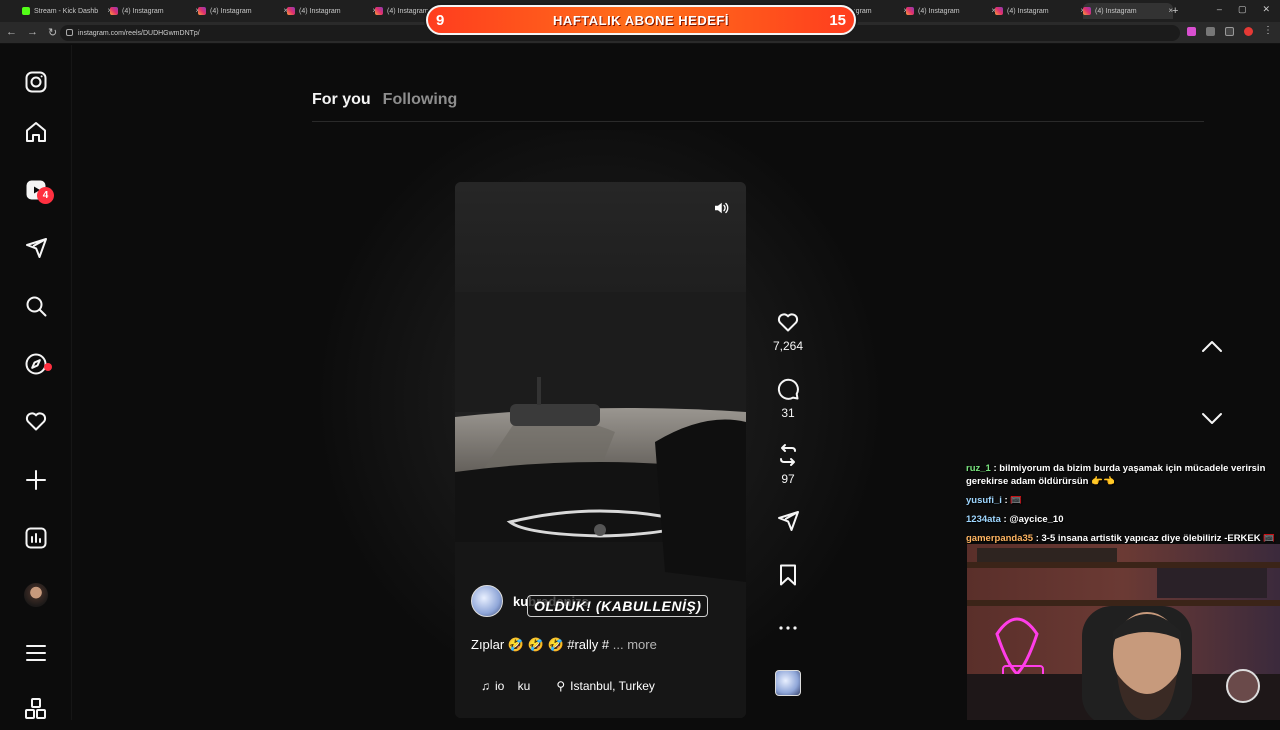 The image size is (1280, 730). I want to click on like-action: 7,264, so click(788, 331).